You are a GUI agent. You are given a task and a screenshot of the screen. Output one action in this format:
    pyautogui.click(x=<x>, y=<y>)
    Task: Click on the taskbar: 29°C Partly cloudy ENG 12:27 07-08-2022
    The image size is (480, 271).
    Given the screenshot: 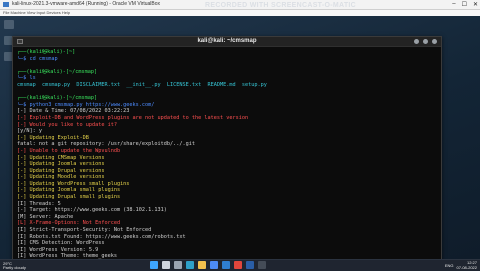 What is the action you would take?
    pyautogui.click(x=240, y=265)
    